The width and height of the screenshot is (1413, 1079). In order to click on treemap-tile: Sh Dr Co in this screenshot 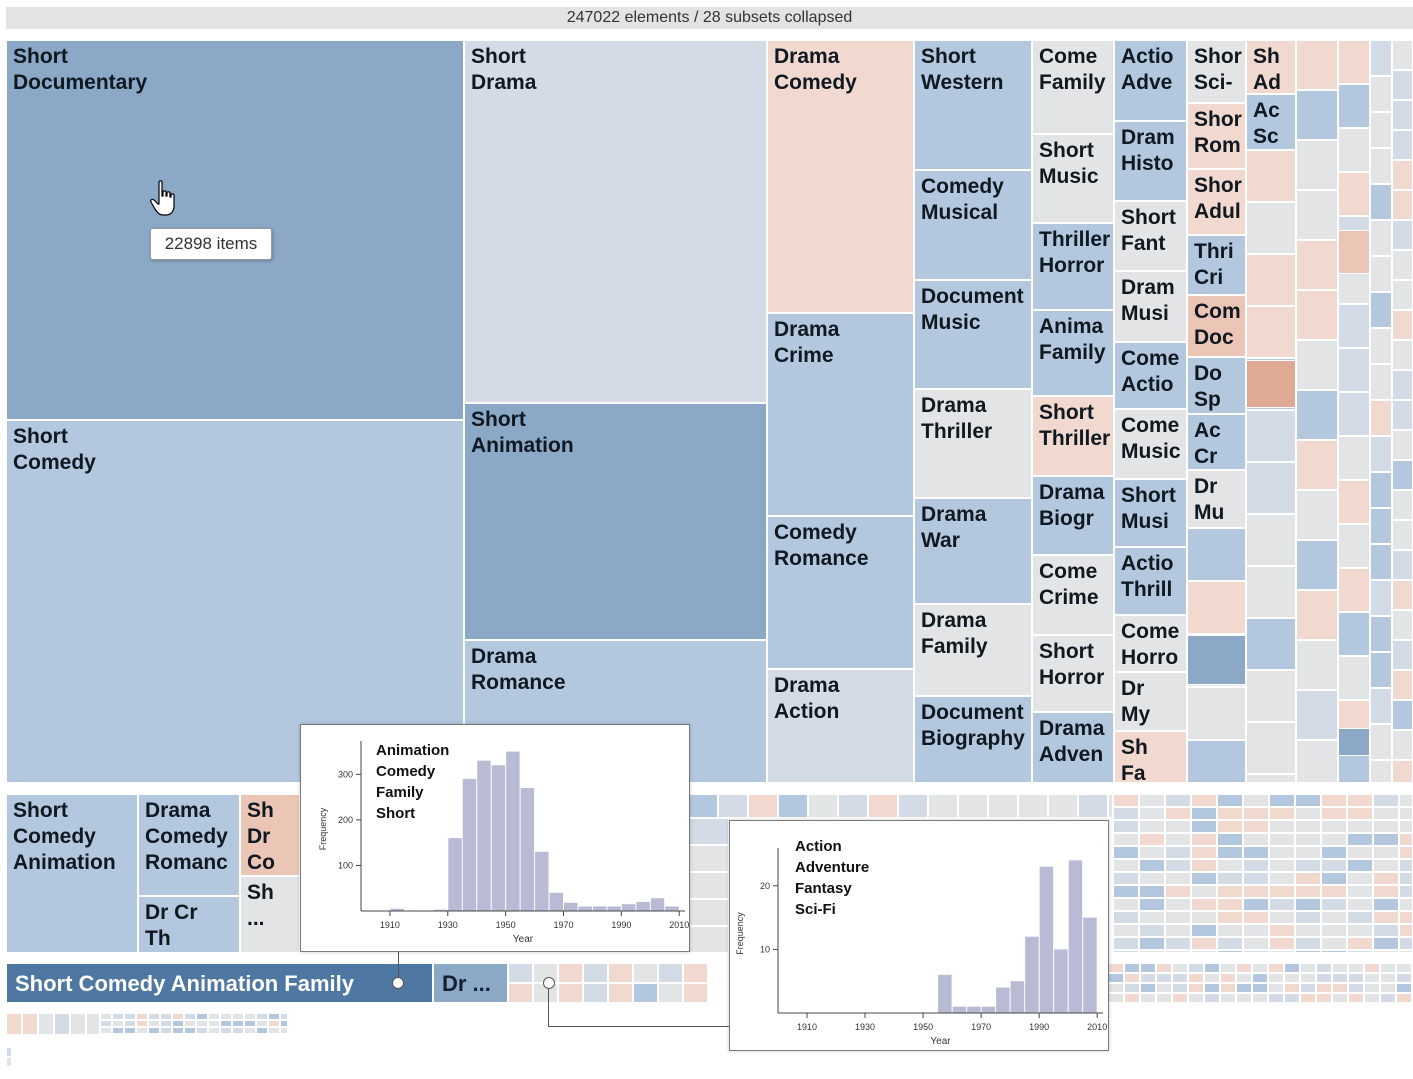, I will do `click(270, 835)`.